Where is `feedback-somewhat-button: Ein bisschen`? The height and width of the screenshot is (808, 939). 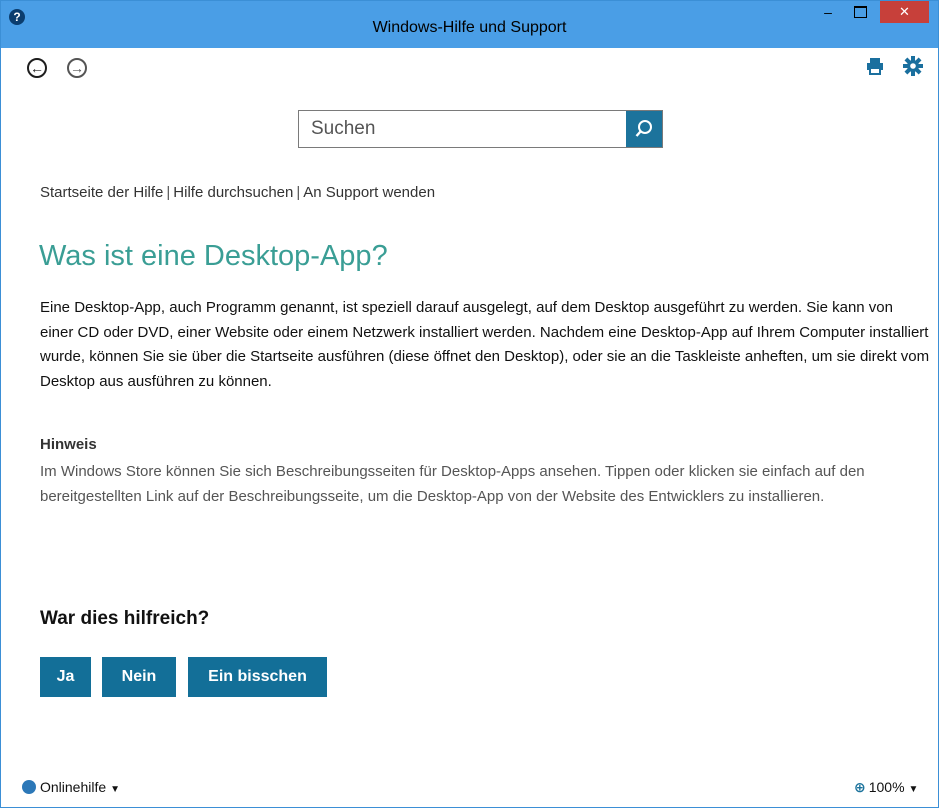 feedback-somewhat-button: Ein bisschen is located at coordinates (257, 677).